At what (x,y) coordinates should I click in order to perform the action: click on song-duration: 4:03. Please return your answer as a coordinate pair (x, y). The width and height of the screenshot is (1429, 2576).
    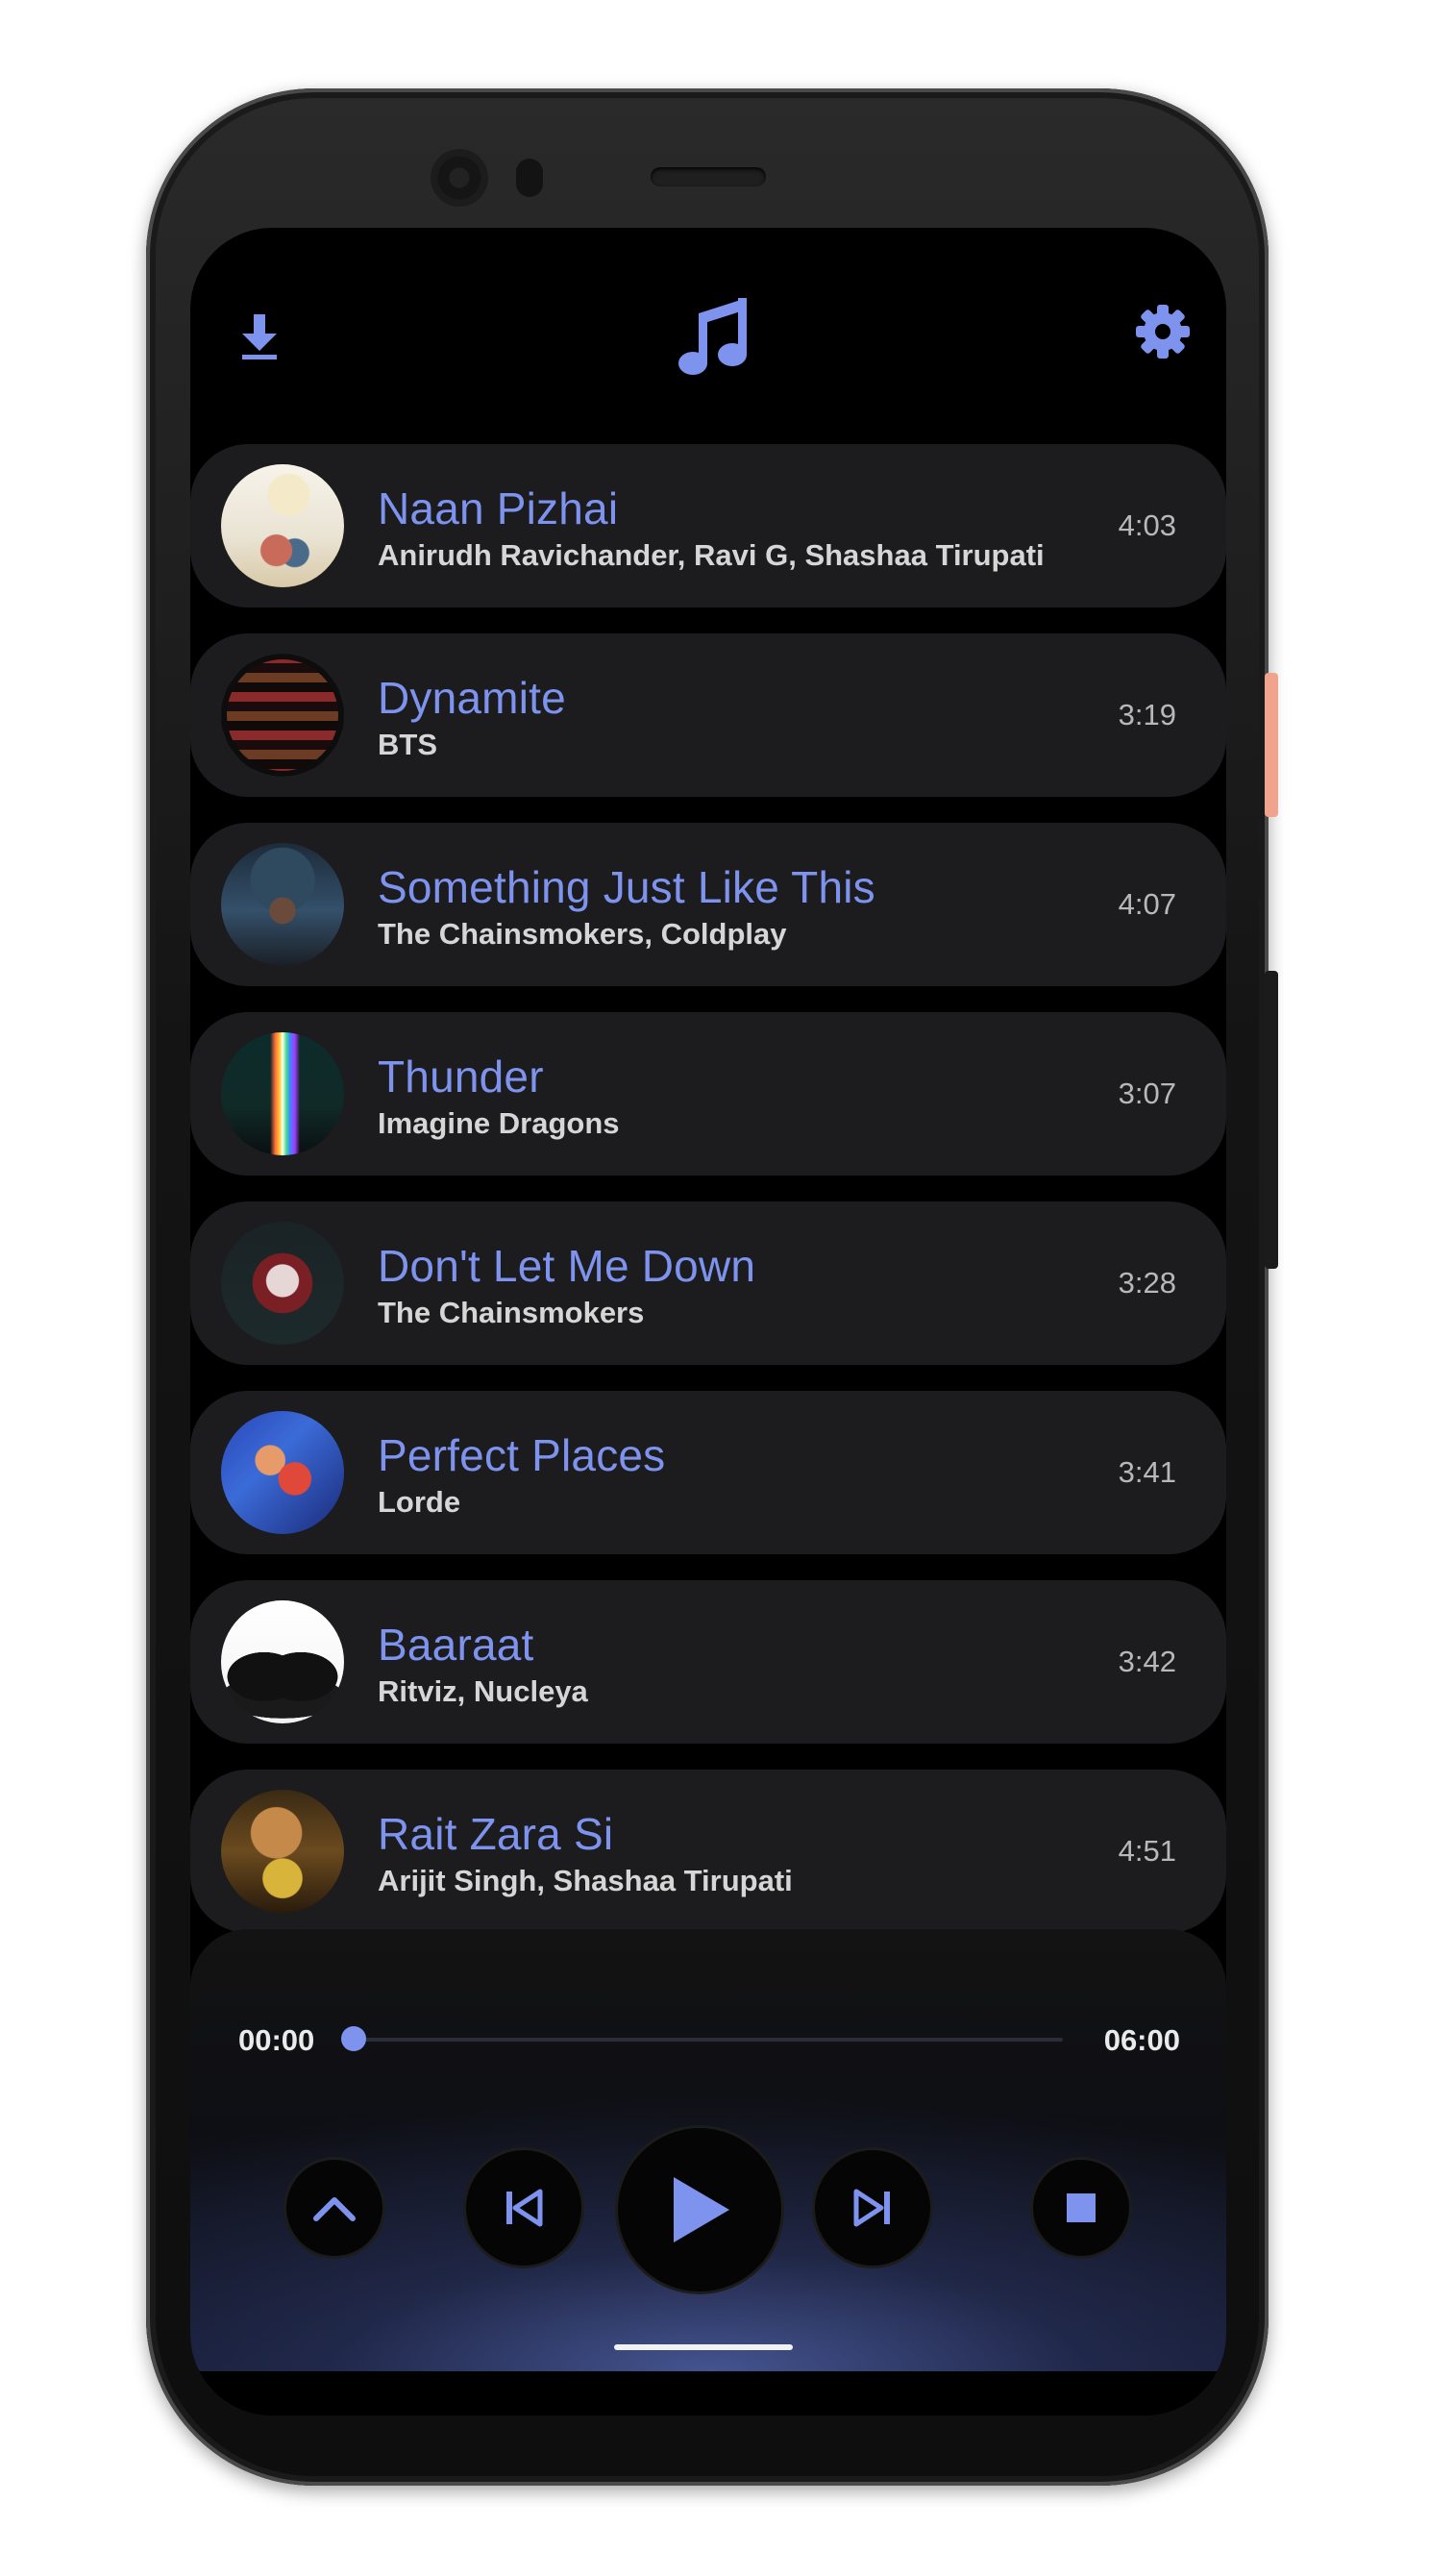
    Looking at the image, I should click on (1147, 525).